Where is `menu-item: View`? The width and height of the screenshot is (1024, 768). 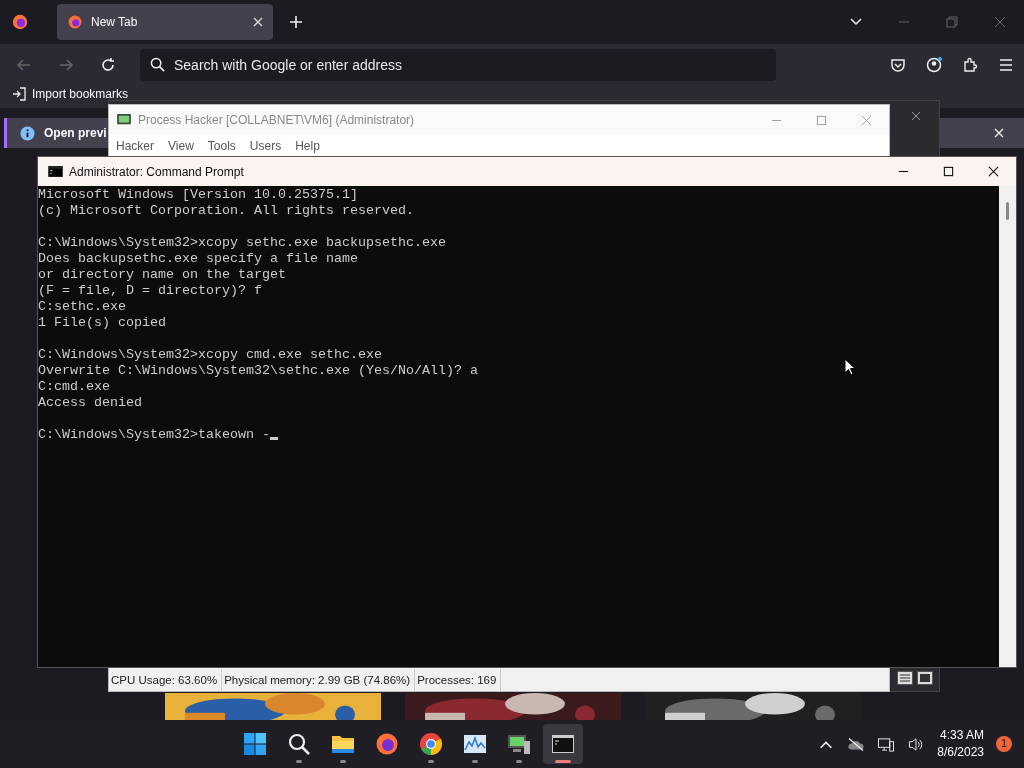
menu-item: View is located at coordinates (181, 146).